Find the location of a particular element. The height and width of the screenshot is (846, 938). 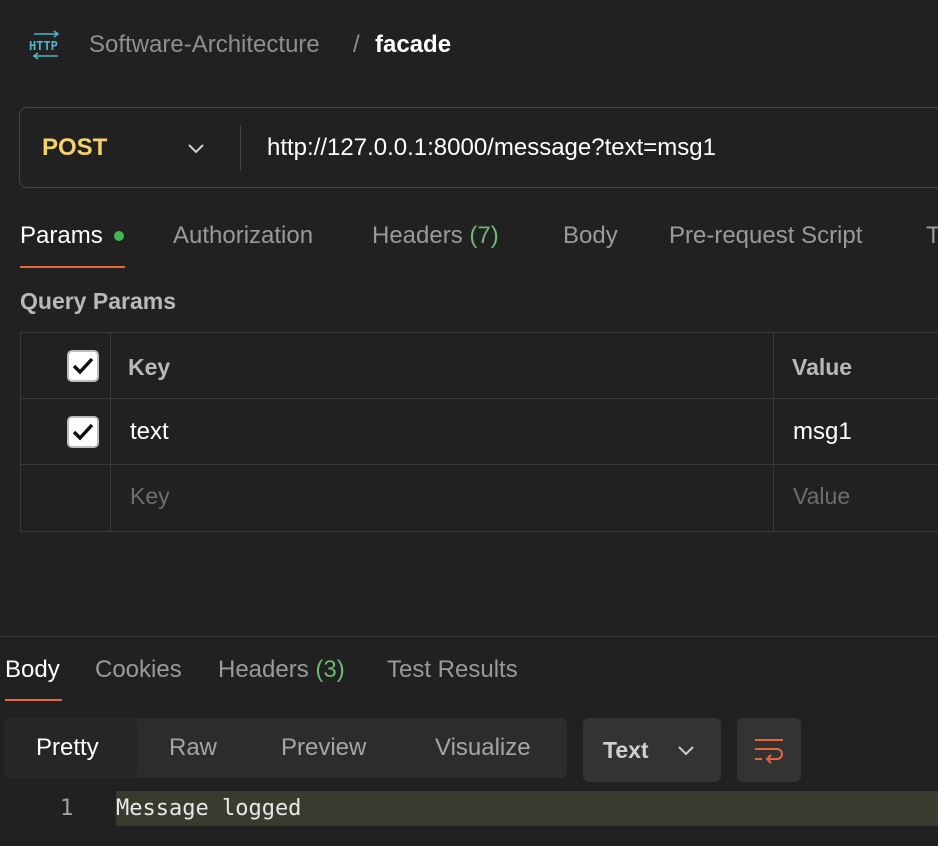

response-tab-body: Body is located at coordinates (32, 670).